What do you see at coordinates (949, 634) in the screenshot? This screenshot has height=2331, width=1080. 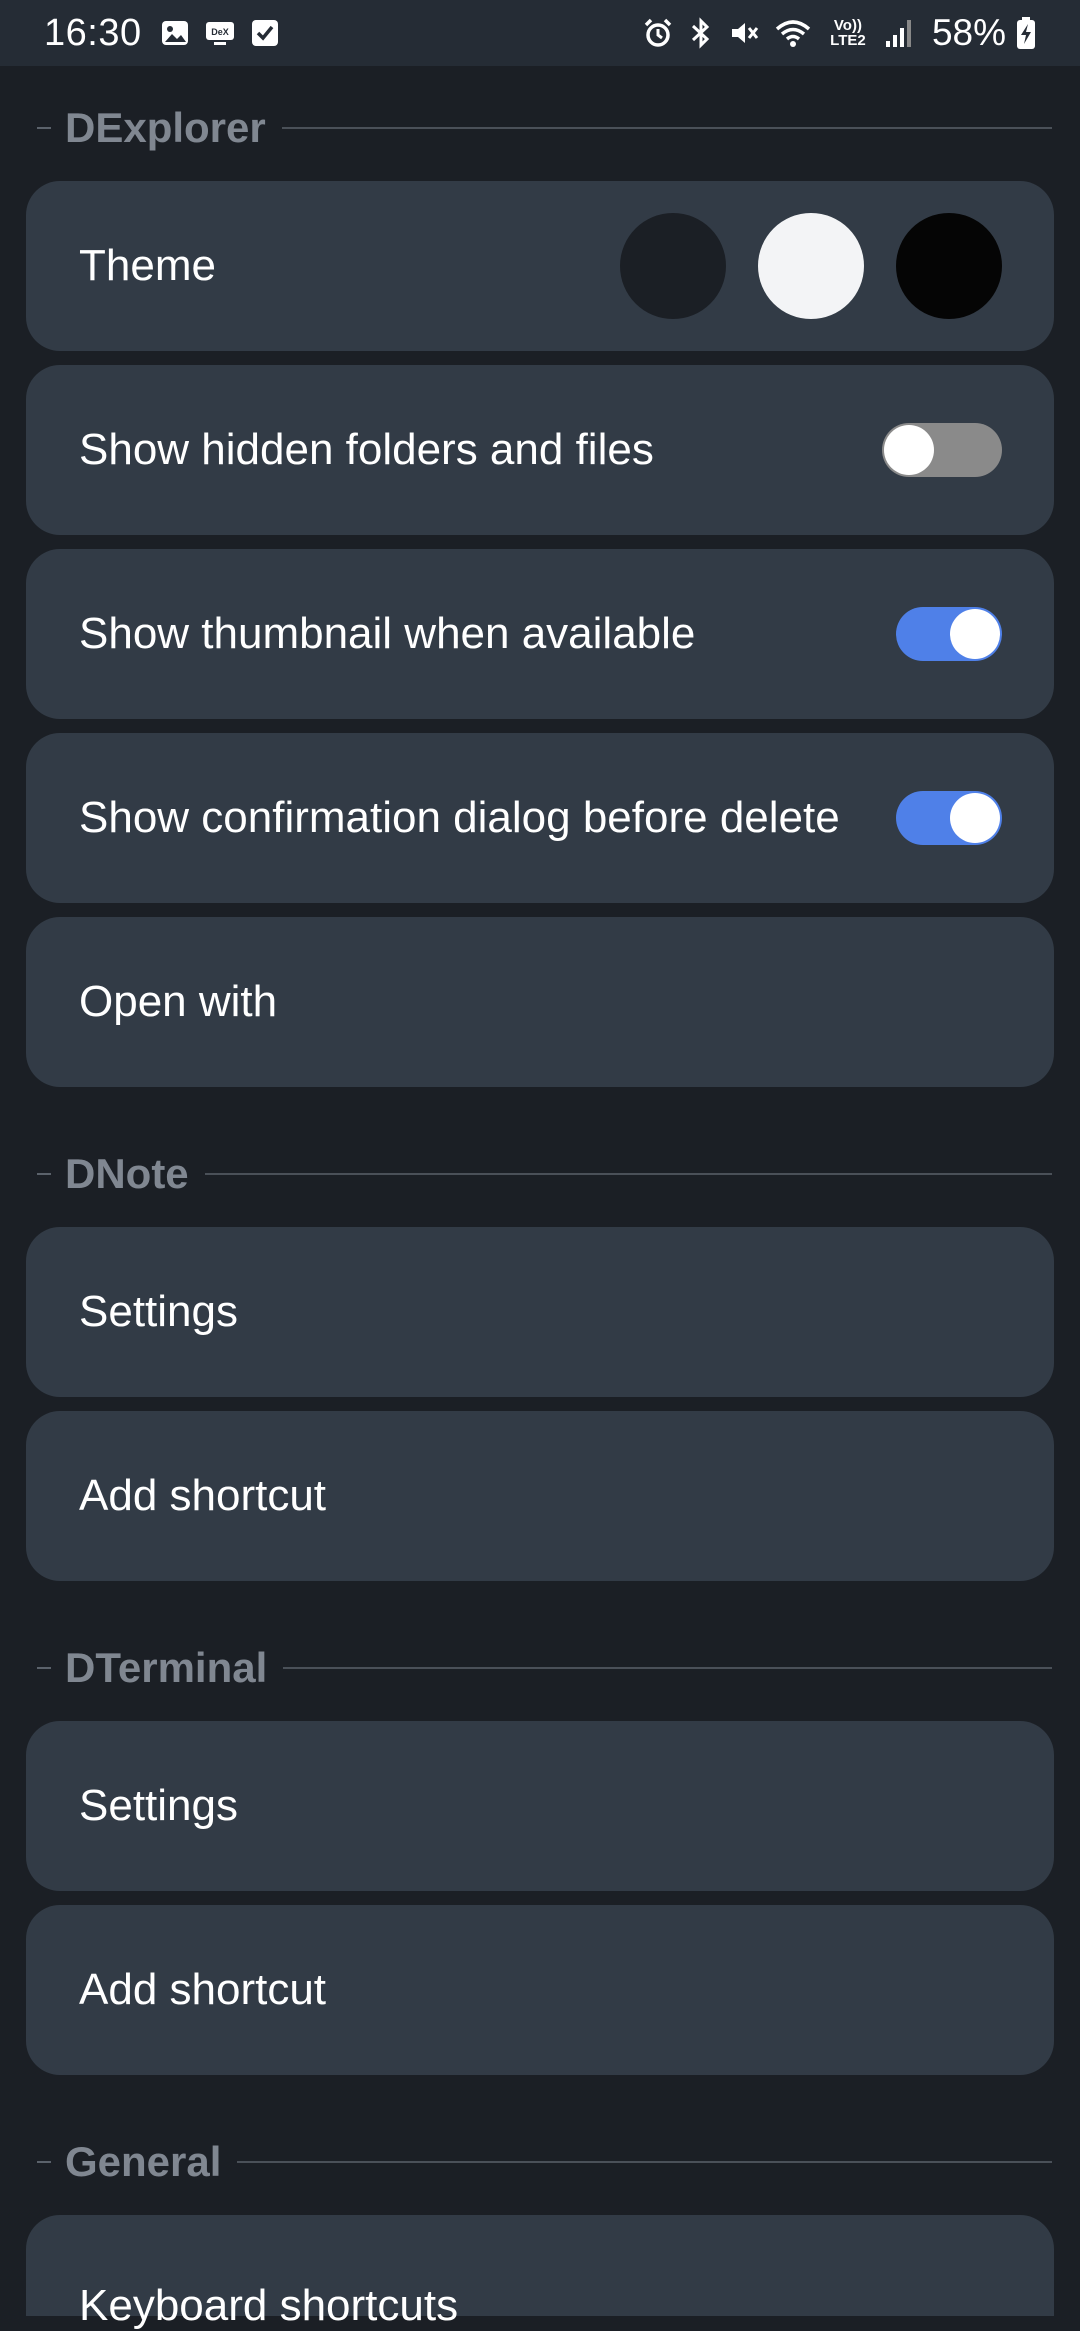 I see `thumbnail-toggle` at bounding box center [949, 634].